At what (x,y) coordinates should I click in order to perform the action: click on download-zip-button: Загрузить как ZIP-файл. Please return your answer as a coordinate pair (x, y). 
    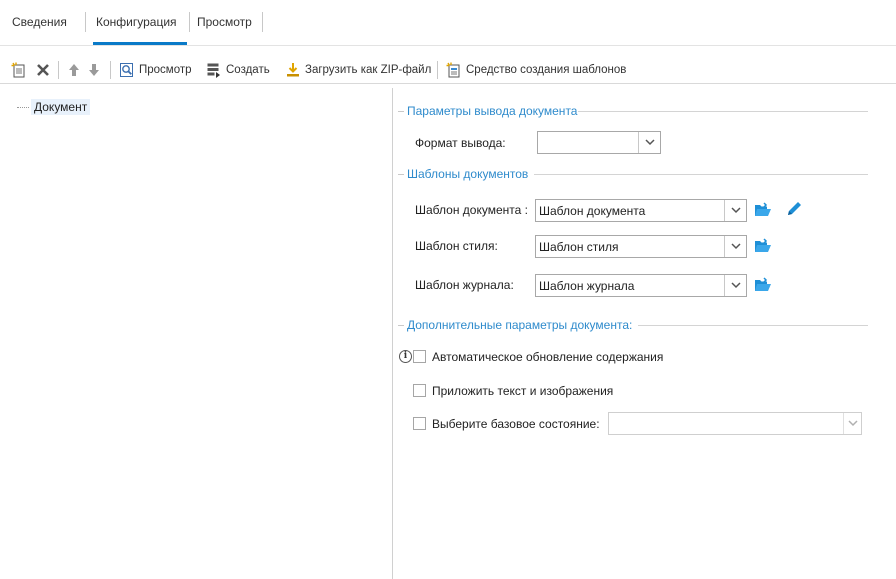
    Looking at the image, I should click on (358, 70).